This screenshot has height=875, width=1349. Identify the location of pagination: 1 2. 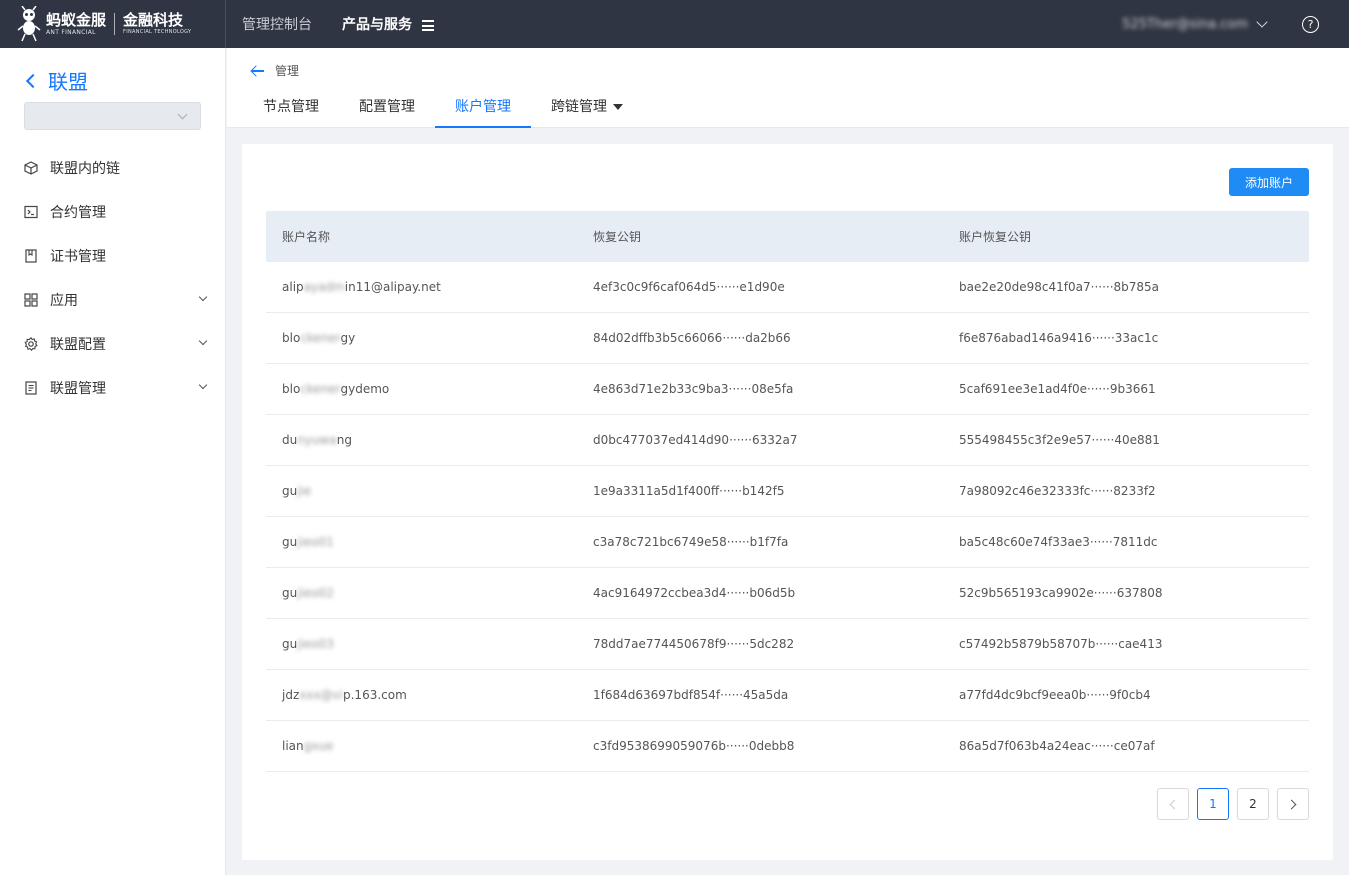
(1229, 804).